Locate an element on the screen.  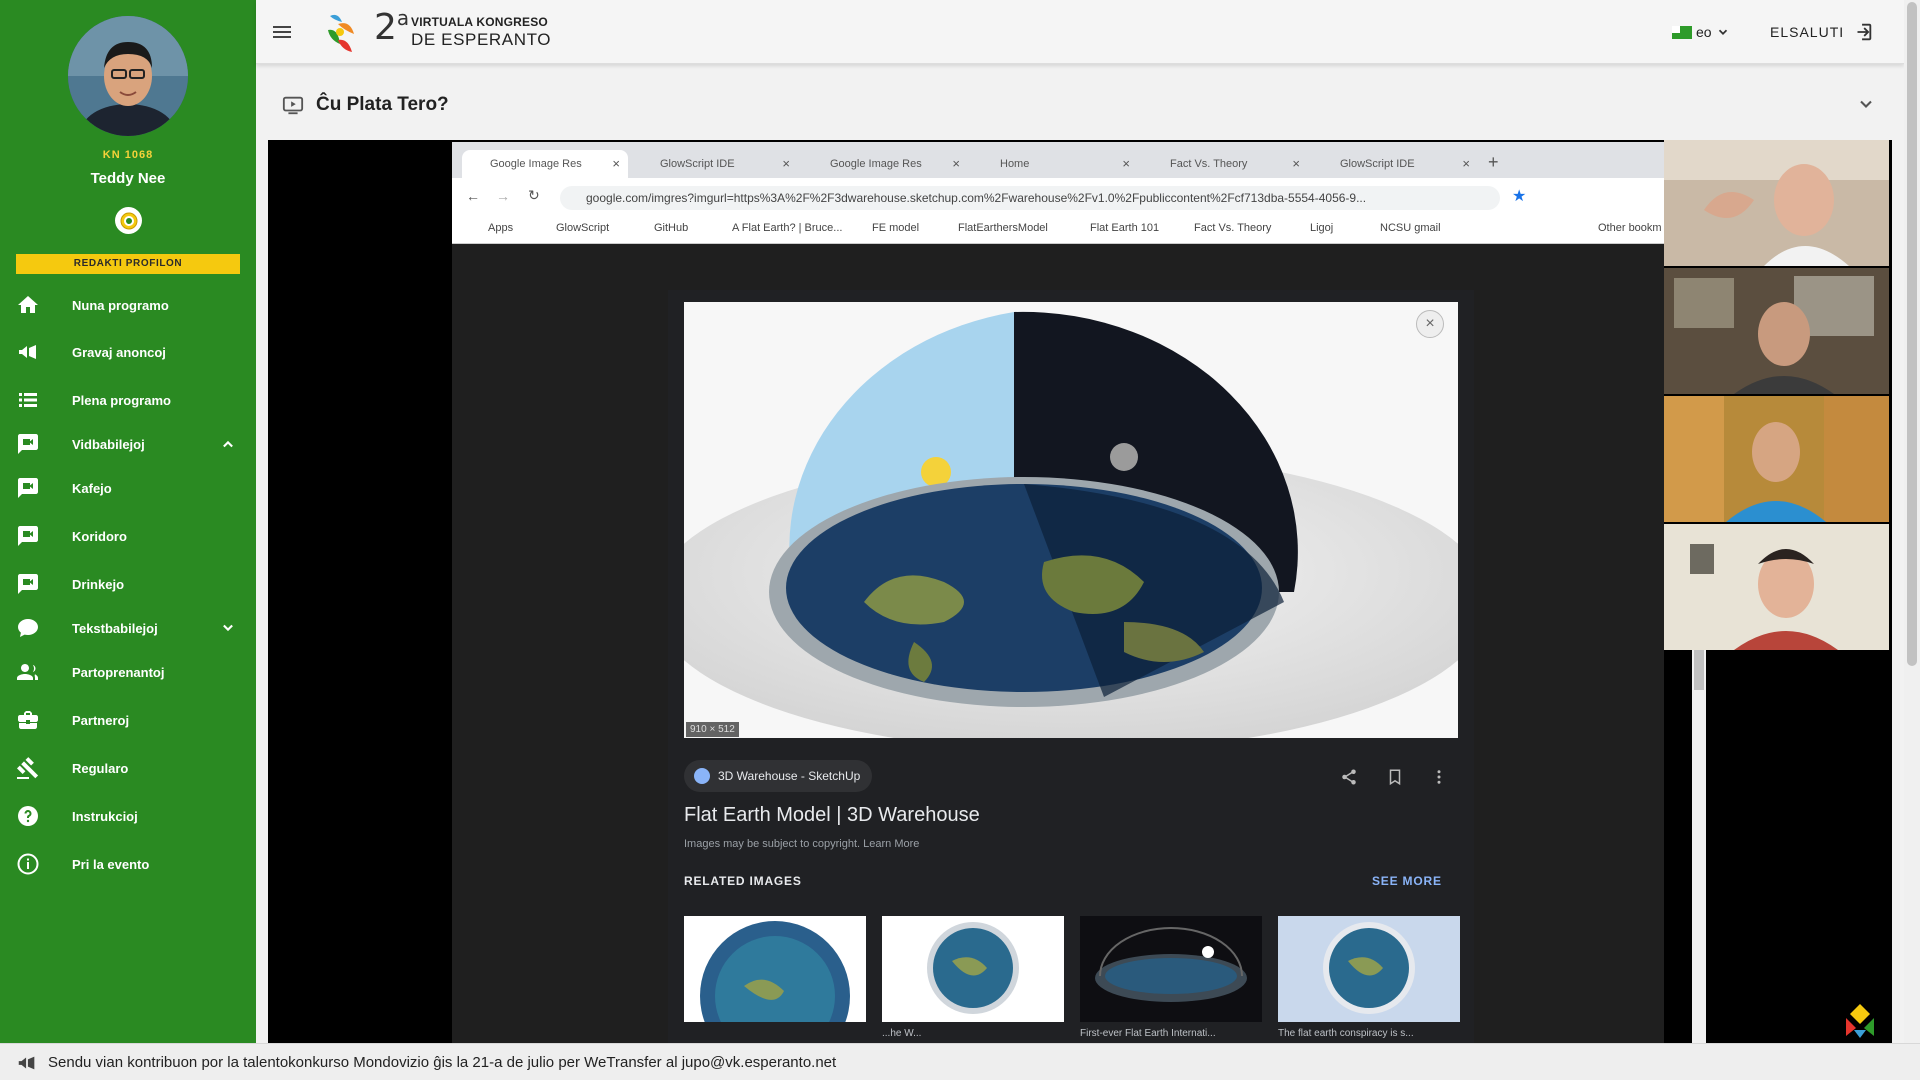
congress-logo-icon is located at coordinates (341, 32).